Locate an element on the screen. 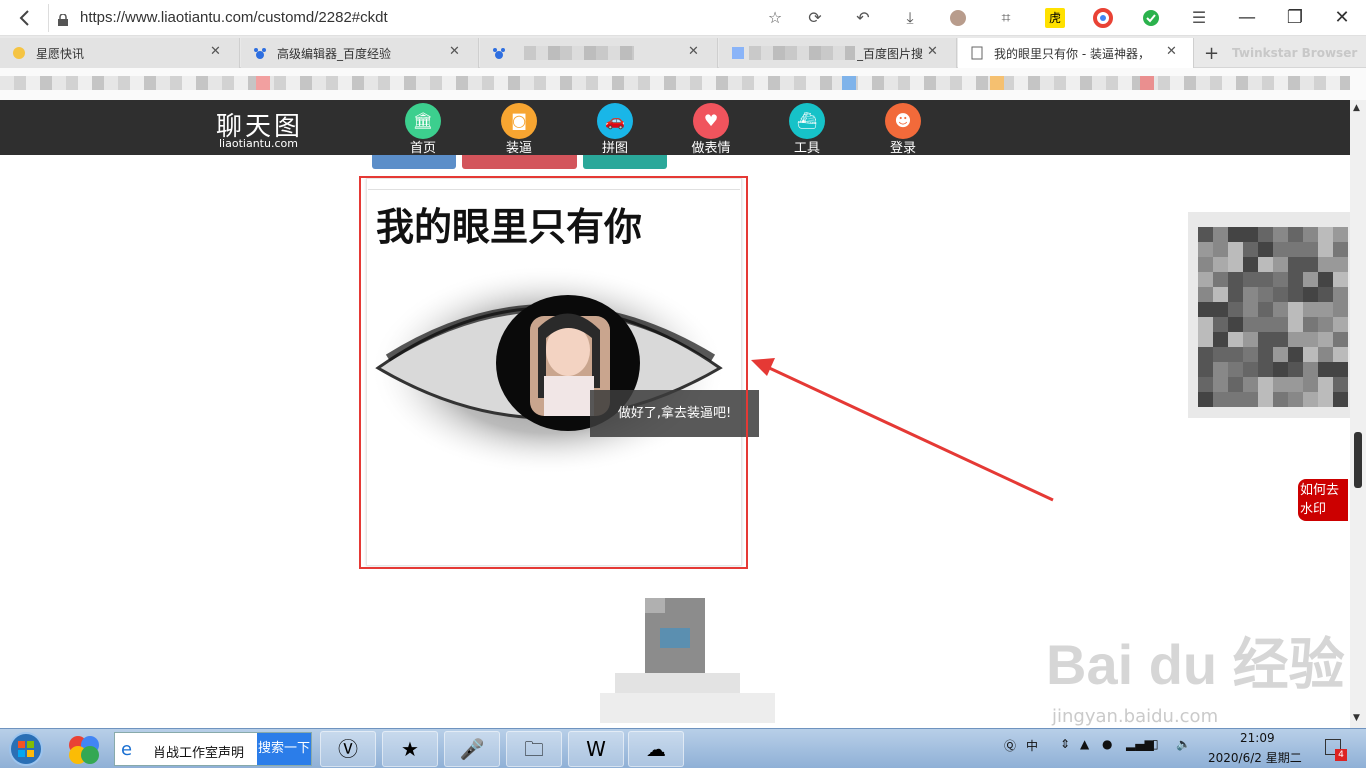 This screenshot has height=771, width=1366. colorful-app-icon is located at coordinates (84, 749).